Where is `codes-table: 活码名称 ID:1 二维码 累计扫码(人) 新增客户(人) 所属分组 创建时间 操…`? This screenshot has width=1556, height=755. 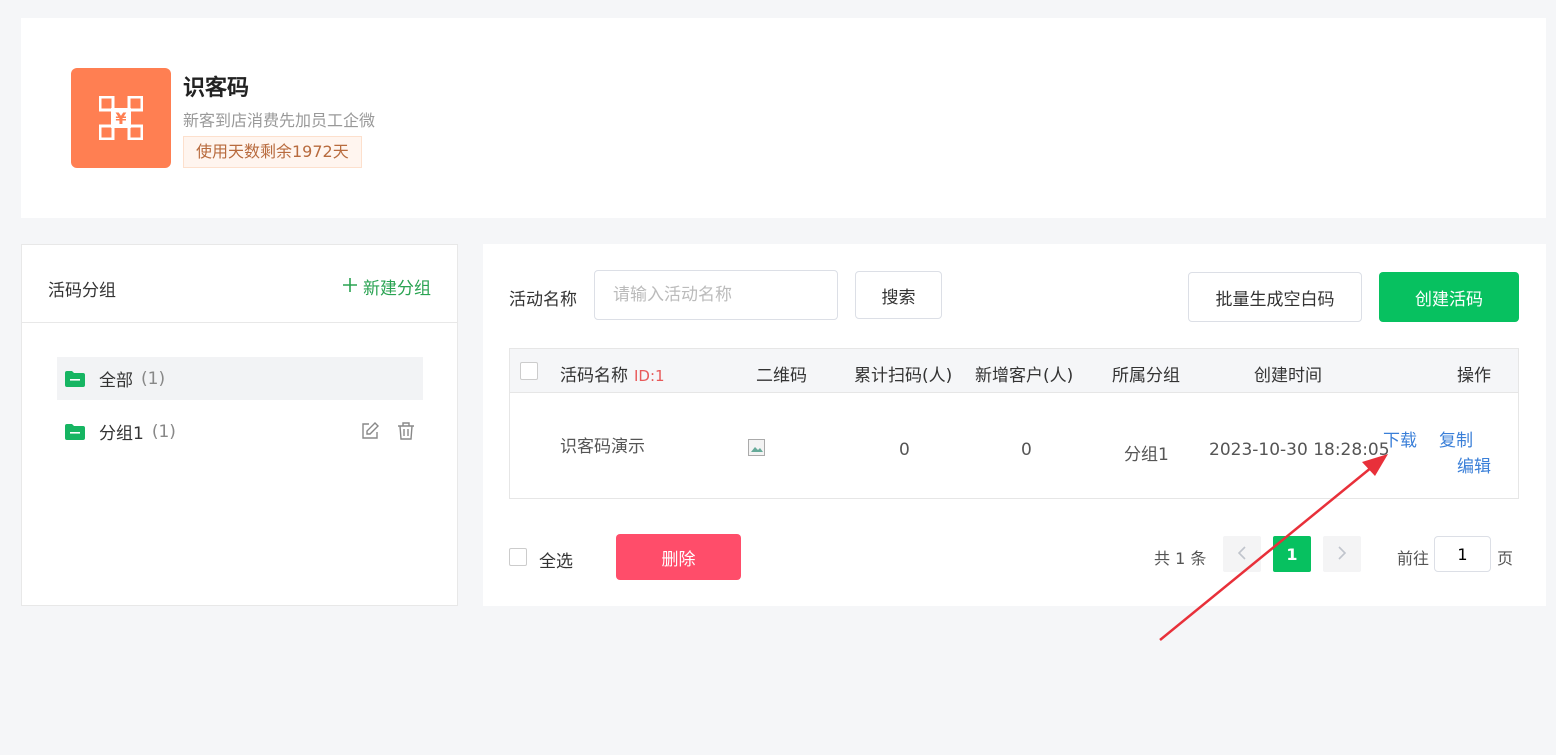 codes-table: 活码名称 ID:1 二维码 累计扫码(人) 新增客户(人) 所属分组 创建时间 操… is located at coordinates (1014, 423).